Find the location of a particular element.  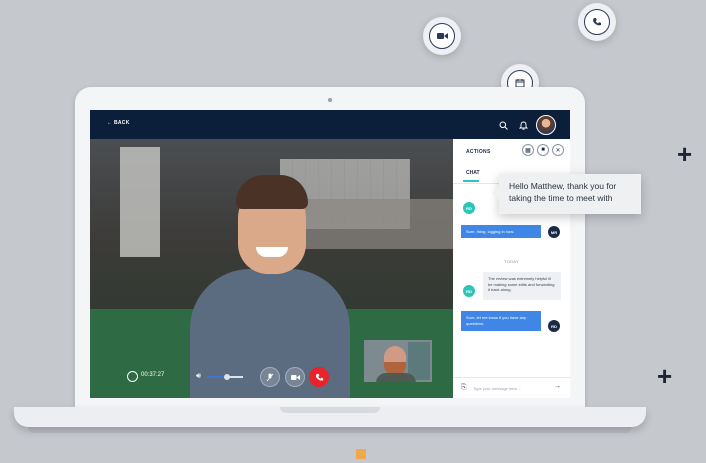

message-input-row: ⎘ Type your message here ... → is located at coordinates (511, 387).